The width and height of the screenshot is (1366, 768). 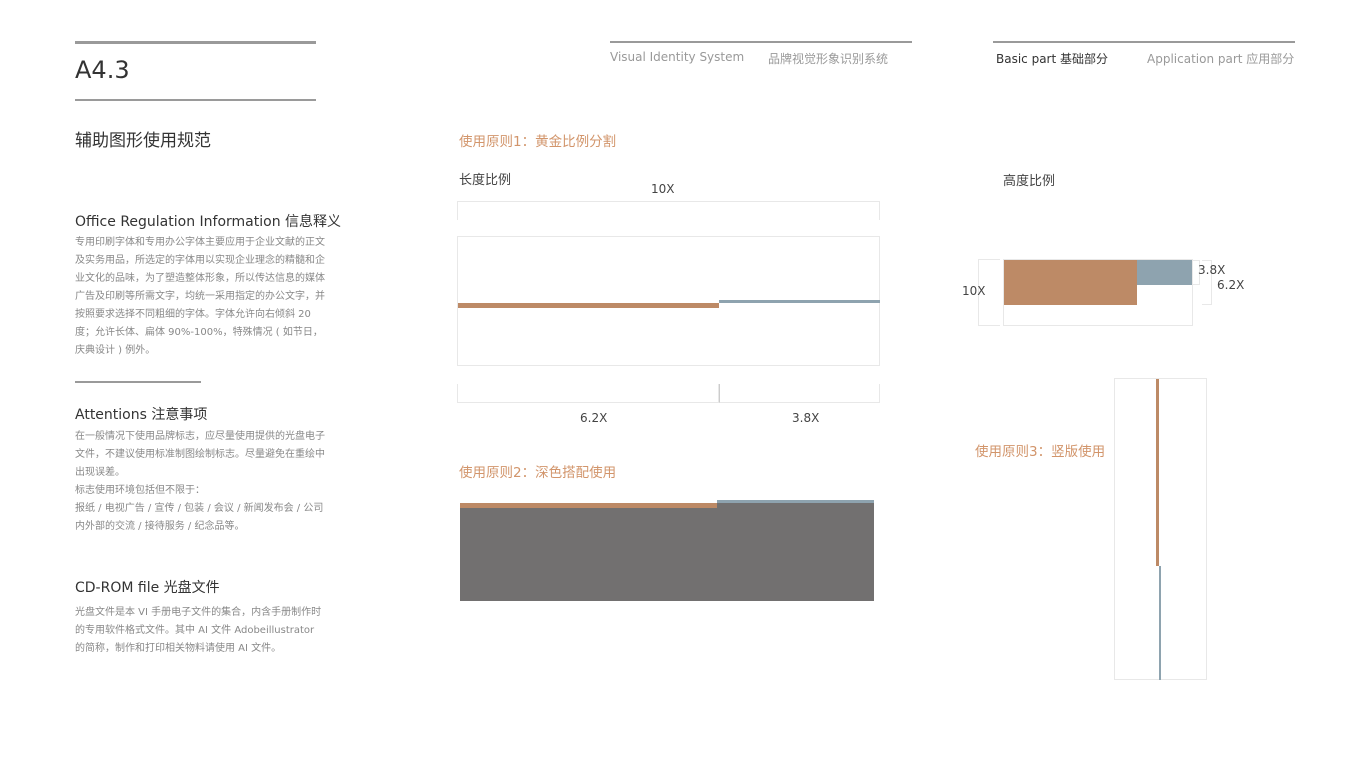 I want to click on principle-1-title: 使用原则1：黄金比例分割, so click(x=538, y=142).